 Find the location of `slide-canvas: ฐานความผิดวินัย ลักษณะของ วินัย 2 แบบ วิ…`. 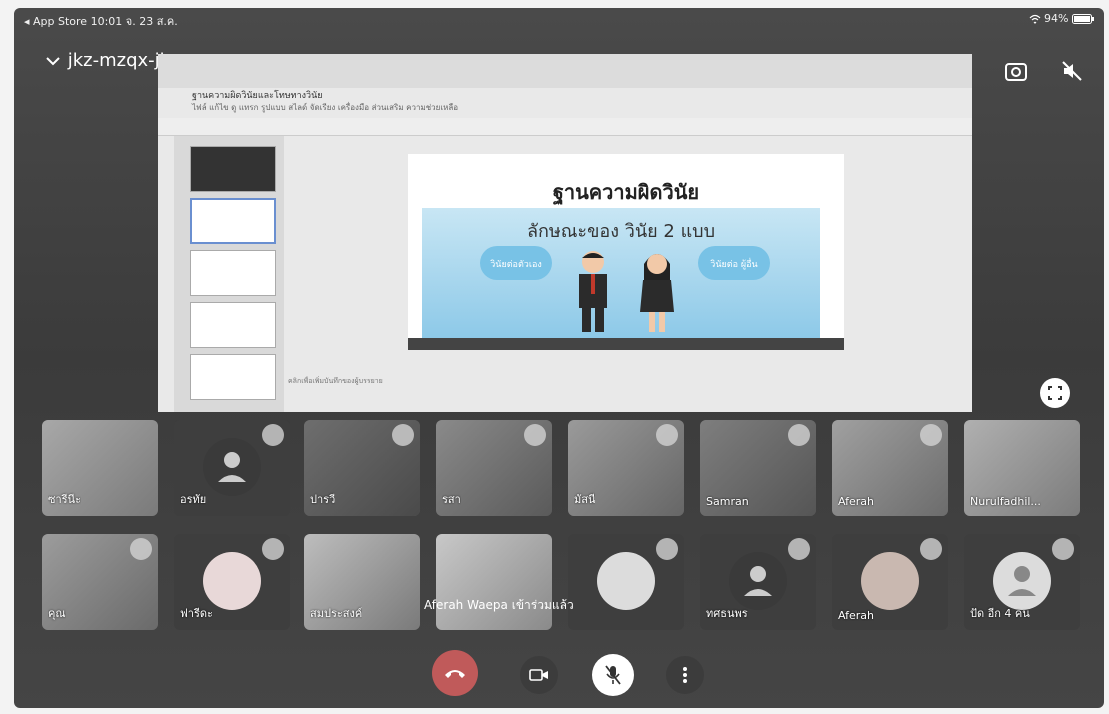

slide-canvas: ฐานความผิดวินัย ลักษณะของ วินัย 2 แบบ วิ… is located at coordinates (626, 252).